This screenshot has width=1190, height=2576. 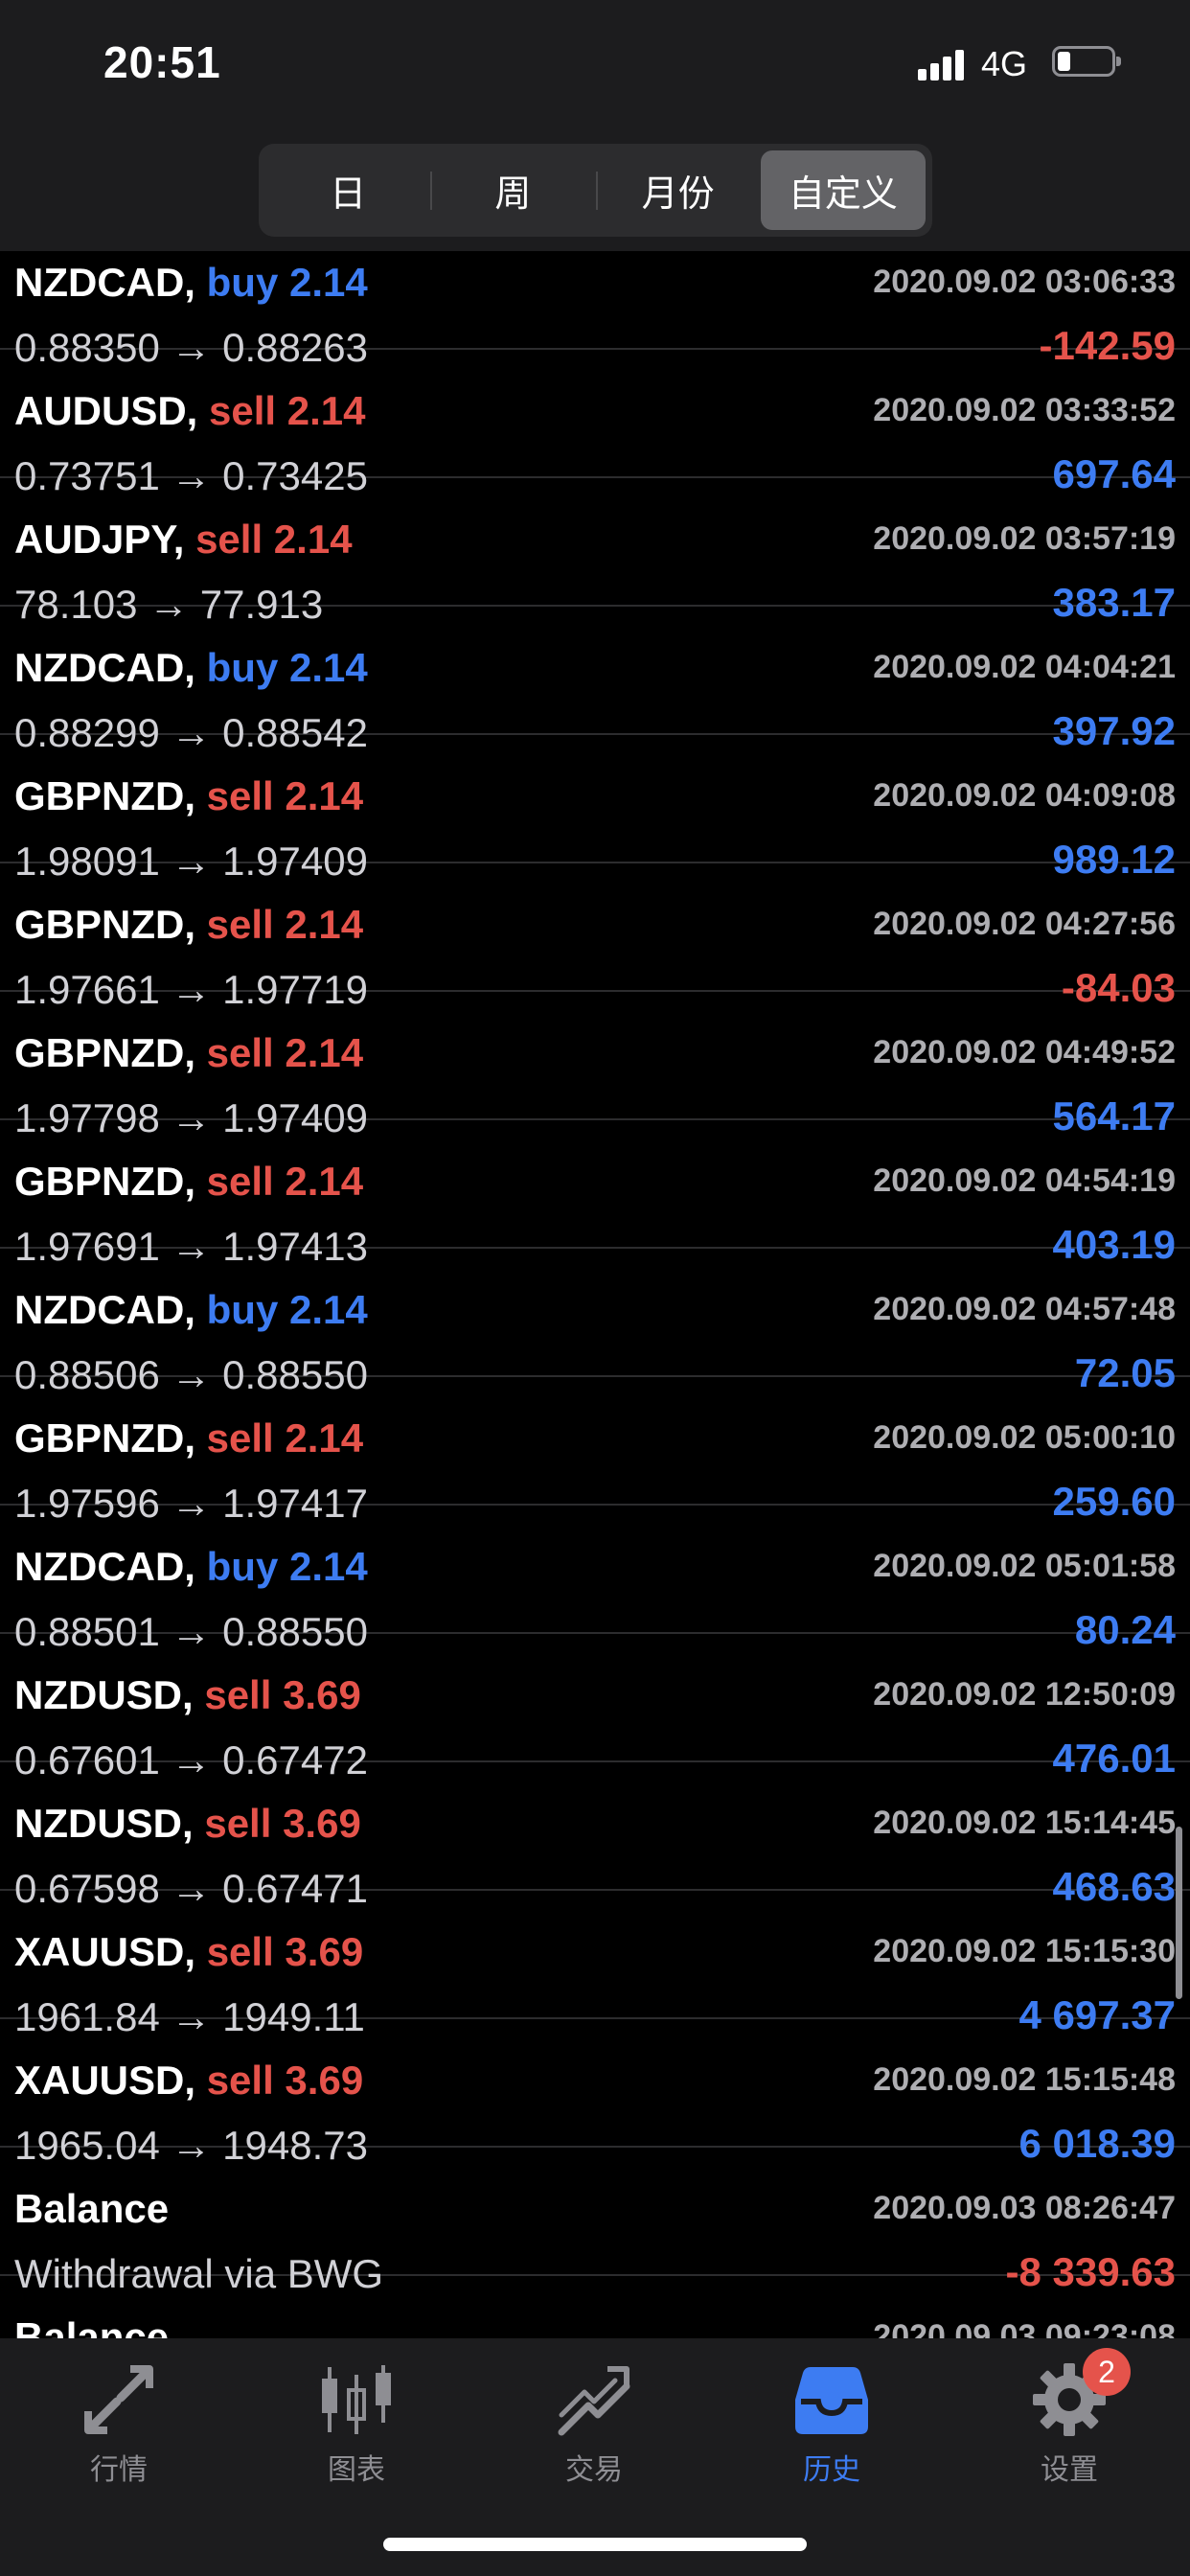 What do you see at coordinates (832, 2470) in the screenshot?
I see `tab-history-label: 历史` at bounding box center [832, 2470].